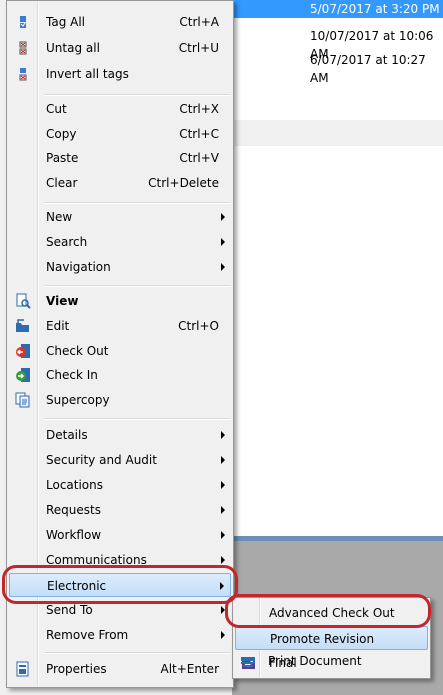 The height and width of the screenshot is (695, 443). Describe the element at coordinates (120, 109) in the screenshot. I see `menu-item-cut: Cut Ctrl+X` at that location.